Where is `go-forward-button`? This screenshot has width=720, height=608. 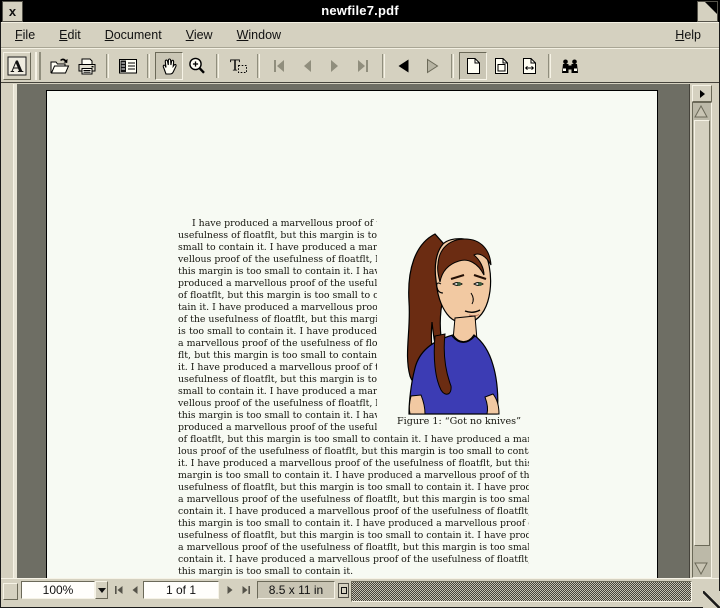 go-forward-button is located at coordinates (432, 66).